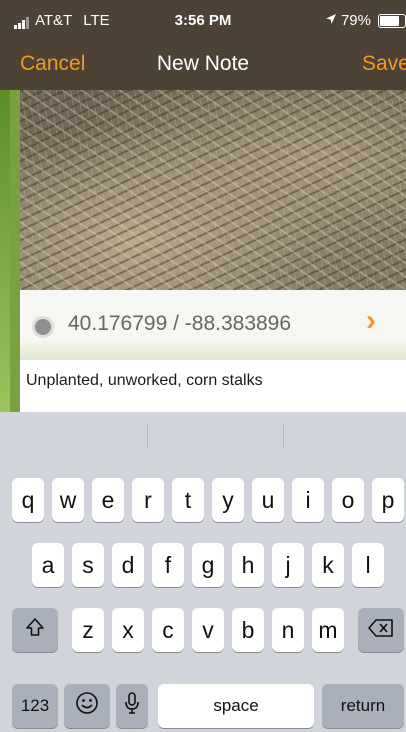 This screenshot has width=406, height=732. What do you see at coordinates (168, 565) in the screenshot?
I see `key-f: f` at bounding box center [168, 565].